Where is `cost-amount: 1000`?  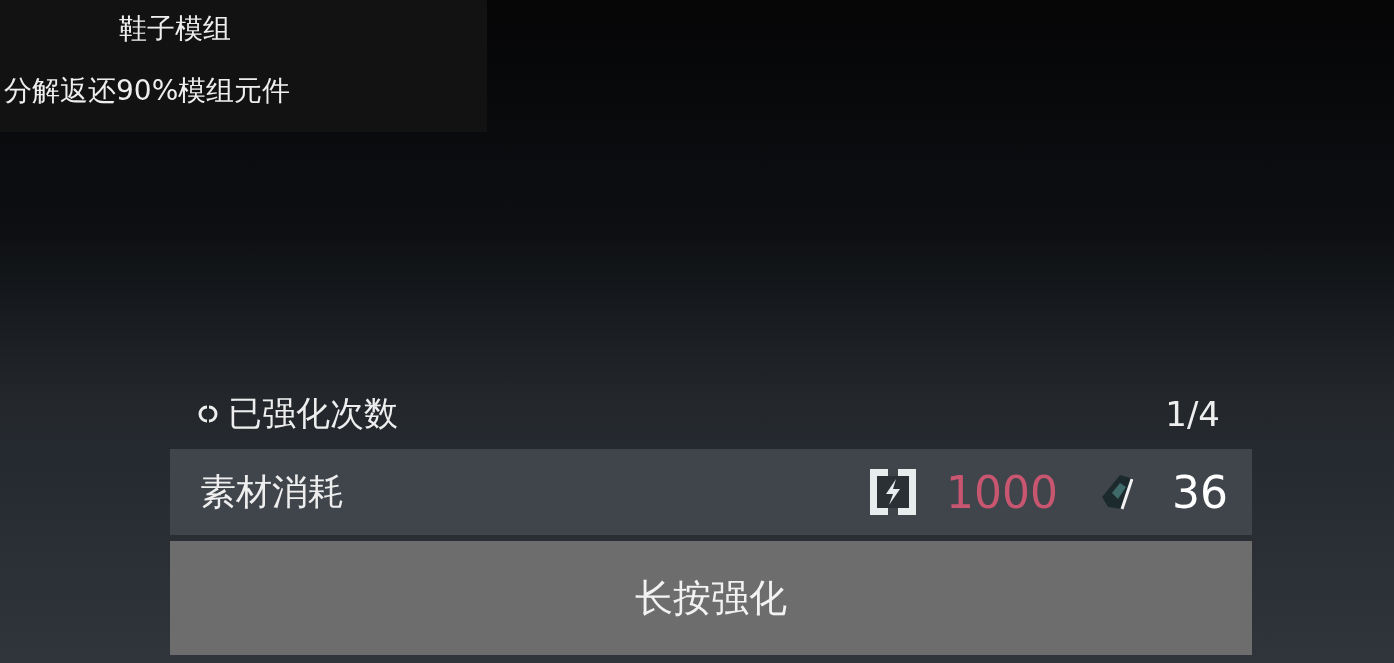 cost-amount: 1000 is located at coordinates (1002, 492).